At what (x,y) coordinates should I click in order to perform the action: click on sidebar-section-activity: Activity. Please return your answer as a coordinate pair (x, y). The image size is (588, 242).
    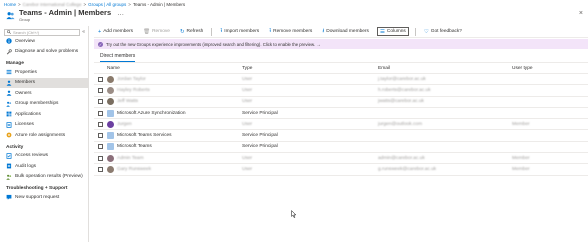
    Looking at the image, I should click on (15, 147).